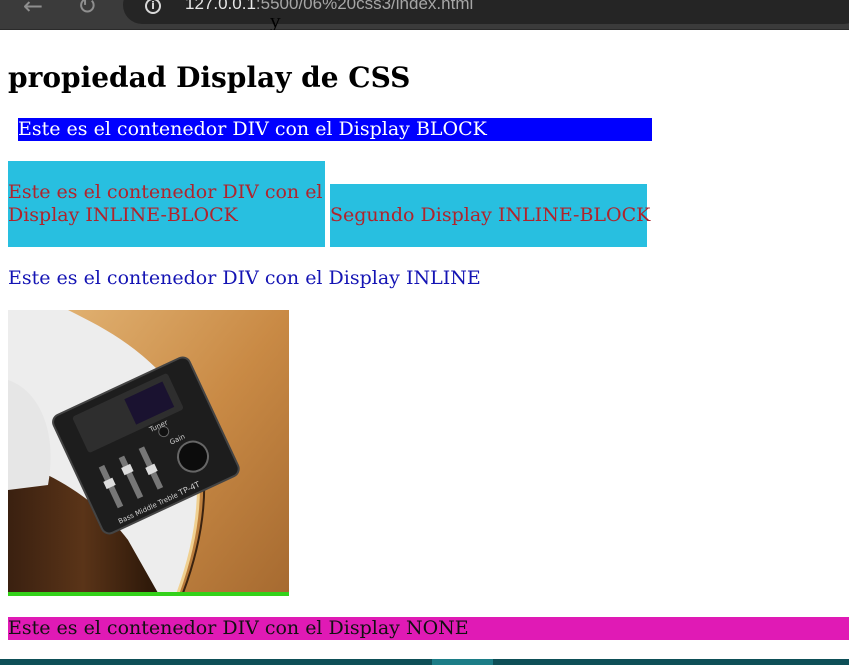 The image size is (849, 665). Describe the element at coordinates (33, 11) in the screenshot. I see `arrow-left-icon: ←` at that location.